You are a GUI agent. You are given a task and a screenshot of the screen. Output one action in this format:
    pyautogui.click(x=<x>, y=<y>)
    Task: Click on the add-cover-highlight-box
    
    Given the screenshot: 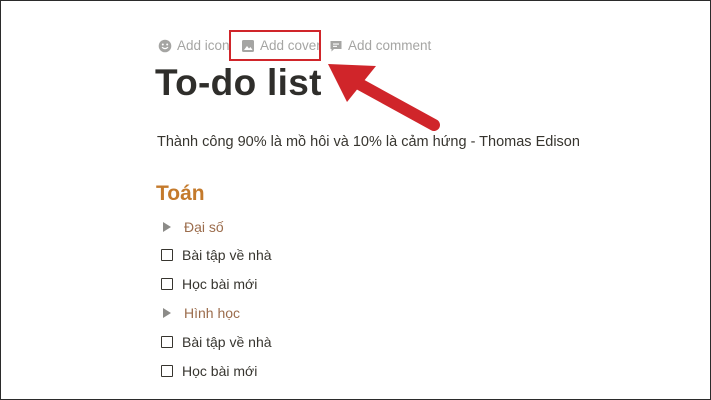 What is the action you would take?
    pyautogui.click(x=275, y=45)
    